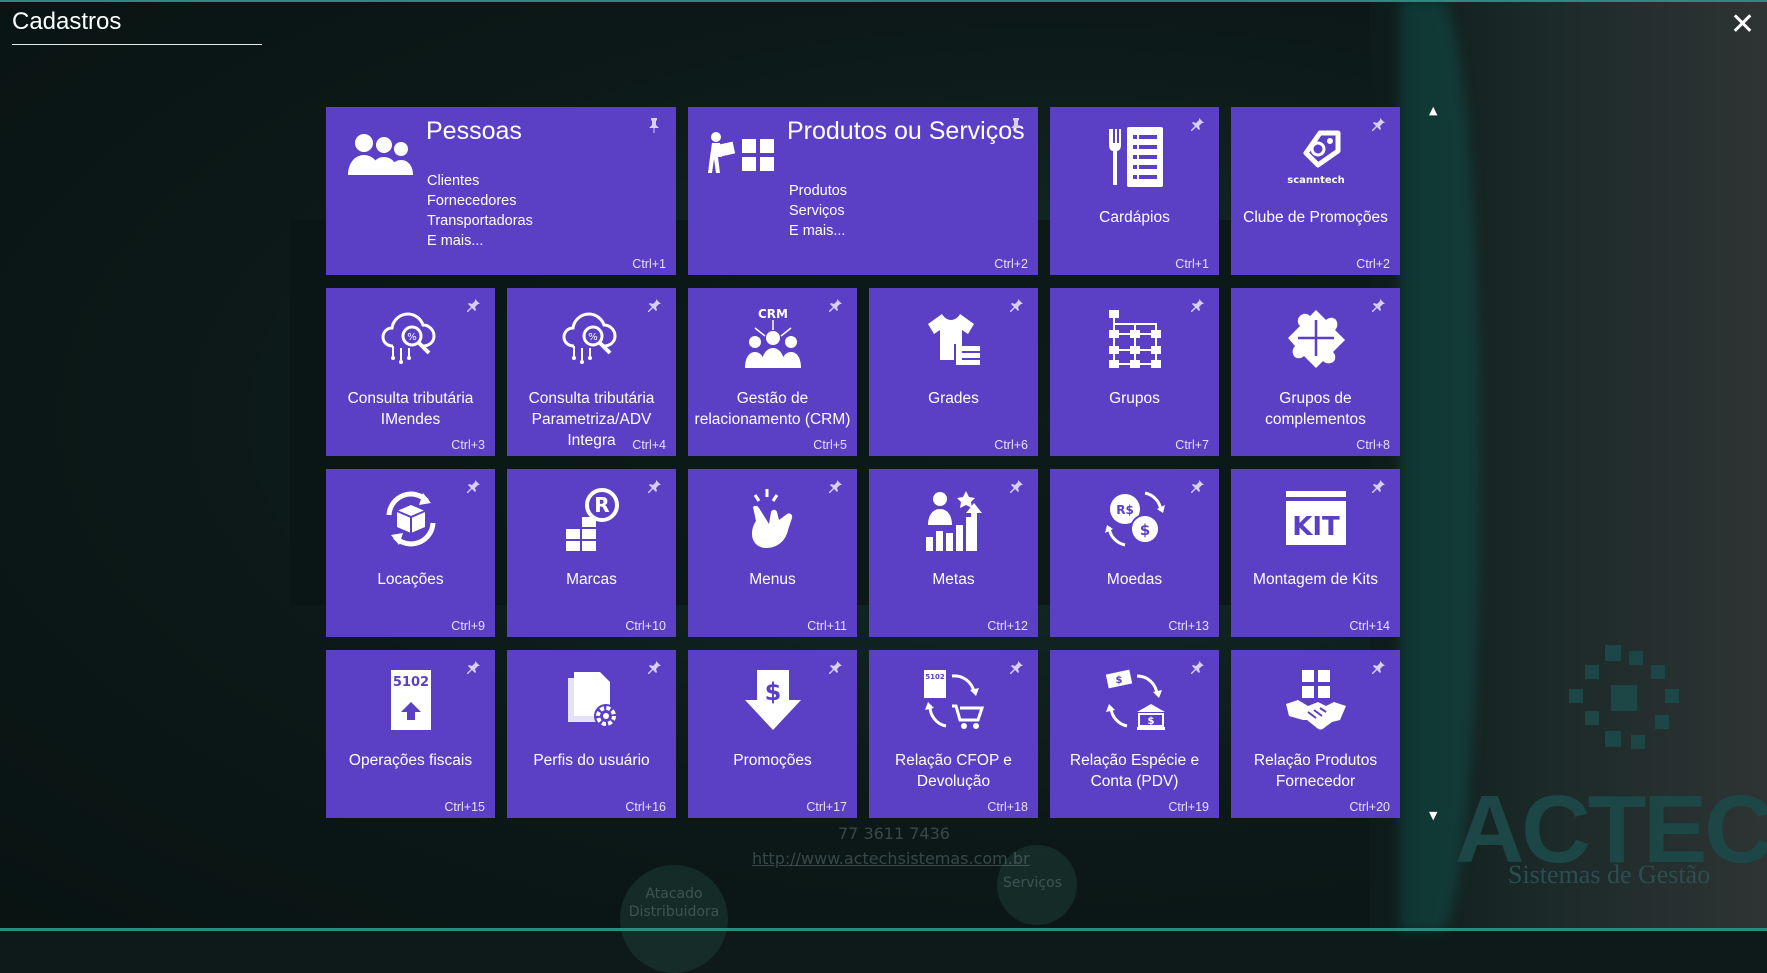 The height and width of the screenshot is (973, 1767). I want to click on tile-shortcut: Ctrl+2, so click(1011, 264).